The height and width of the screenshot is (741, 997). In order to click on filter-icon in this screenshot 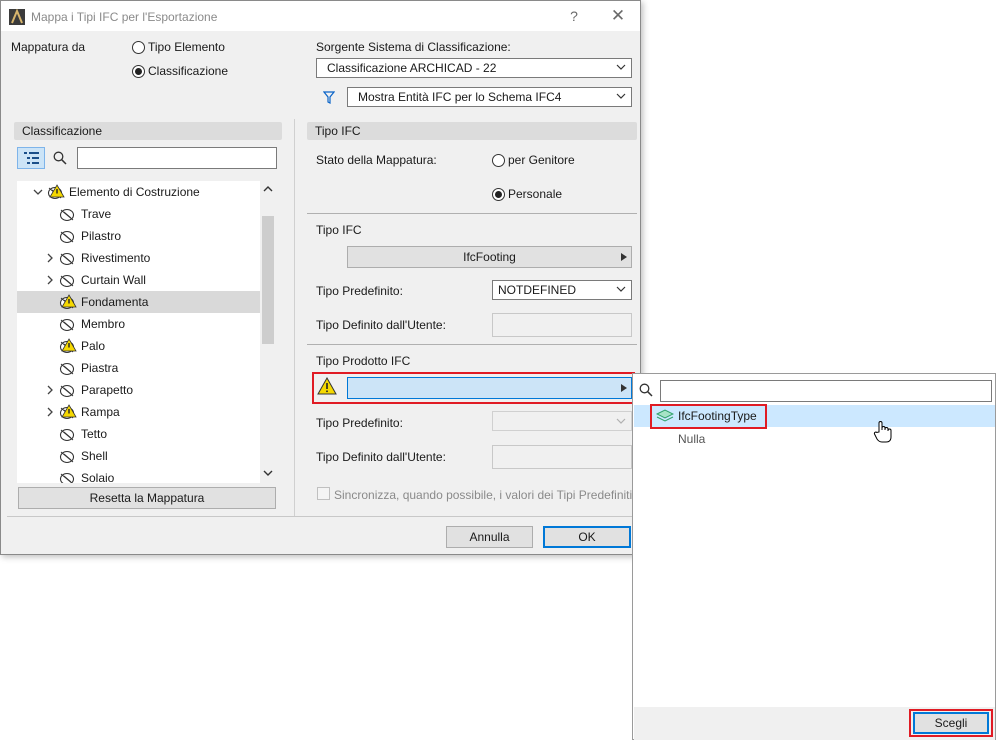, I will do `click(329, 97)`.